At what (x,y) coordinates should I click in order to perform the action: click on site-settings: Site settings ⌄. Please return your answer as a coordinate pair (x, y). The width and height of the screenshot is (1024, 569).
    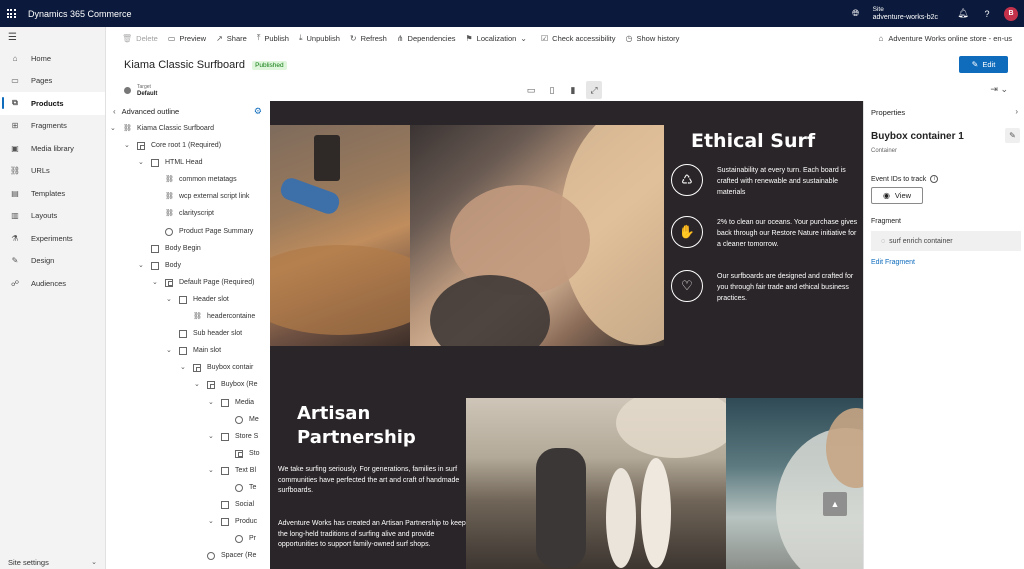
    Looking at the image, I should click on (52, 562).